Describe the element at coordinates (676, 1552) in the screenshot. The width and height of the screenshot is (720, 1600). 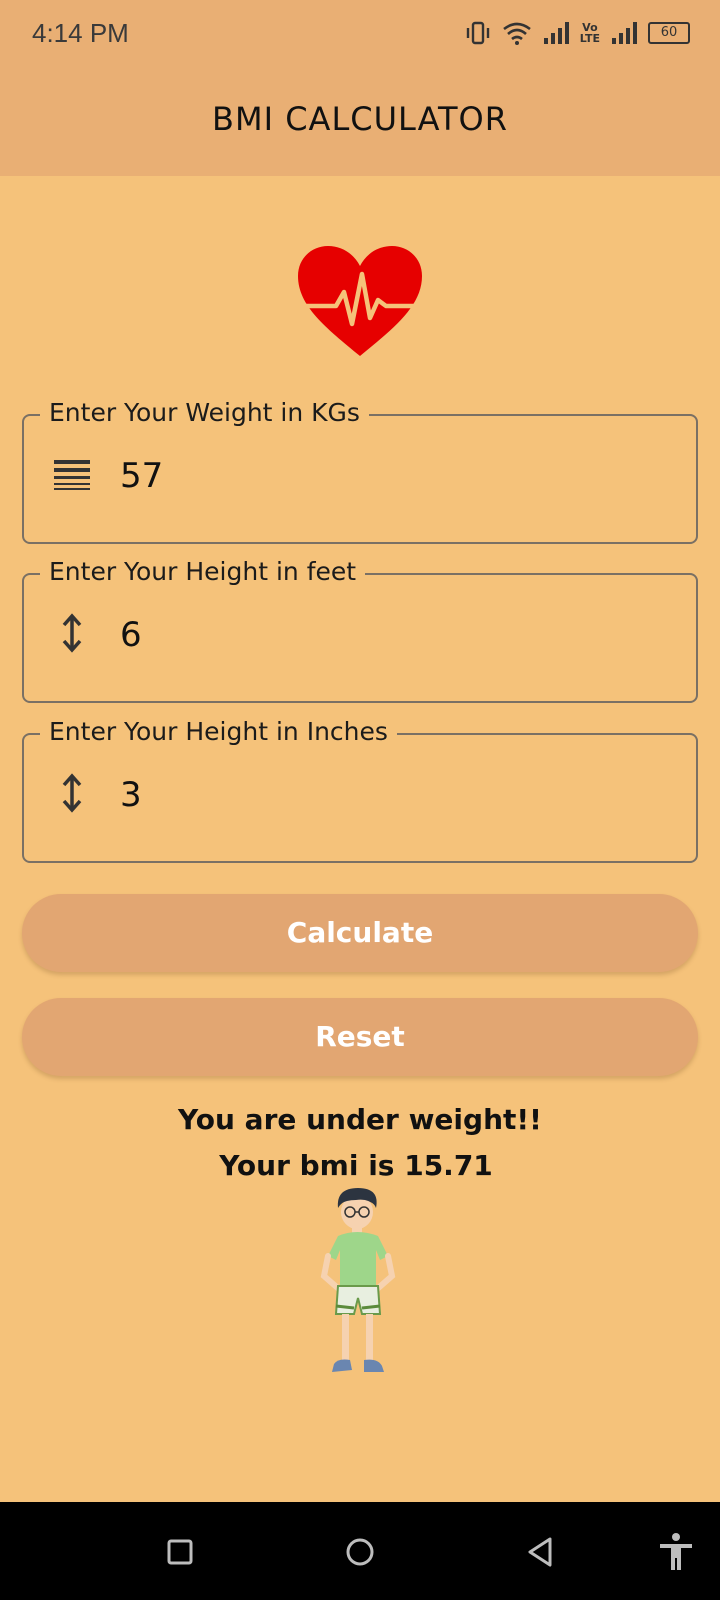
I see `accessibility-icon` at that location.